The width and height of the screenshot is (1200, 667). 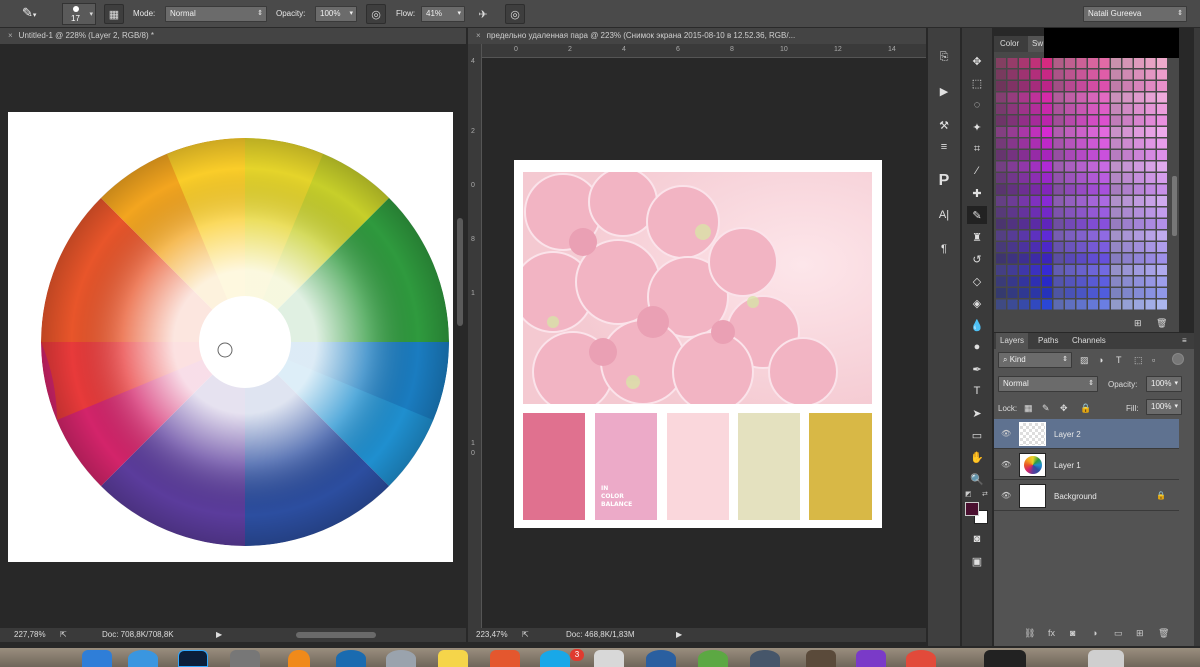 I want to click on quick-mask-icon: ◙, so click(x=977, y=539).